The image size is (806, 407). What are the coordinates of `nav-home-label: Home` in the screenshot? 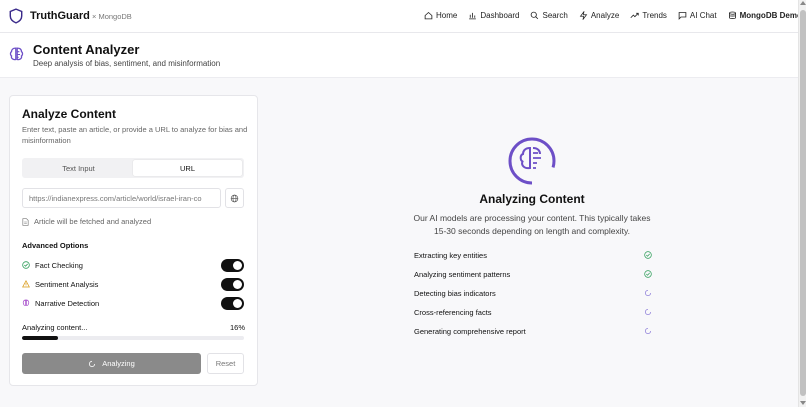 It's located at (447, 15).